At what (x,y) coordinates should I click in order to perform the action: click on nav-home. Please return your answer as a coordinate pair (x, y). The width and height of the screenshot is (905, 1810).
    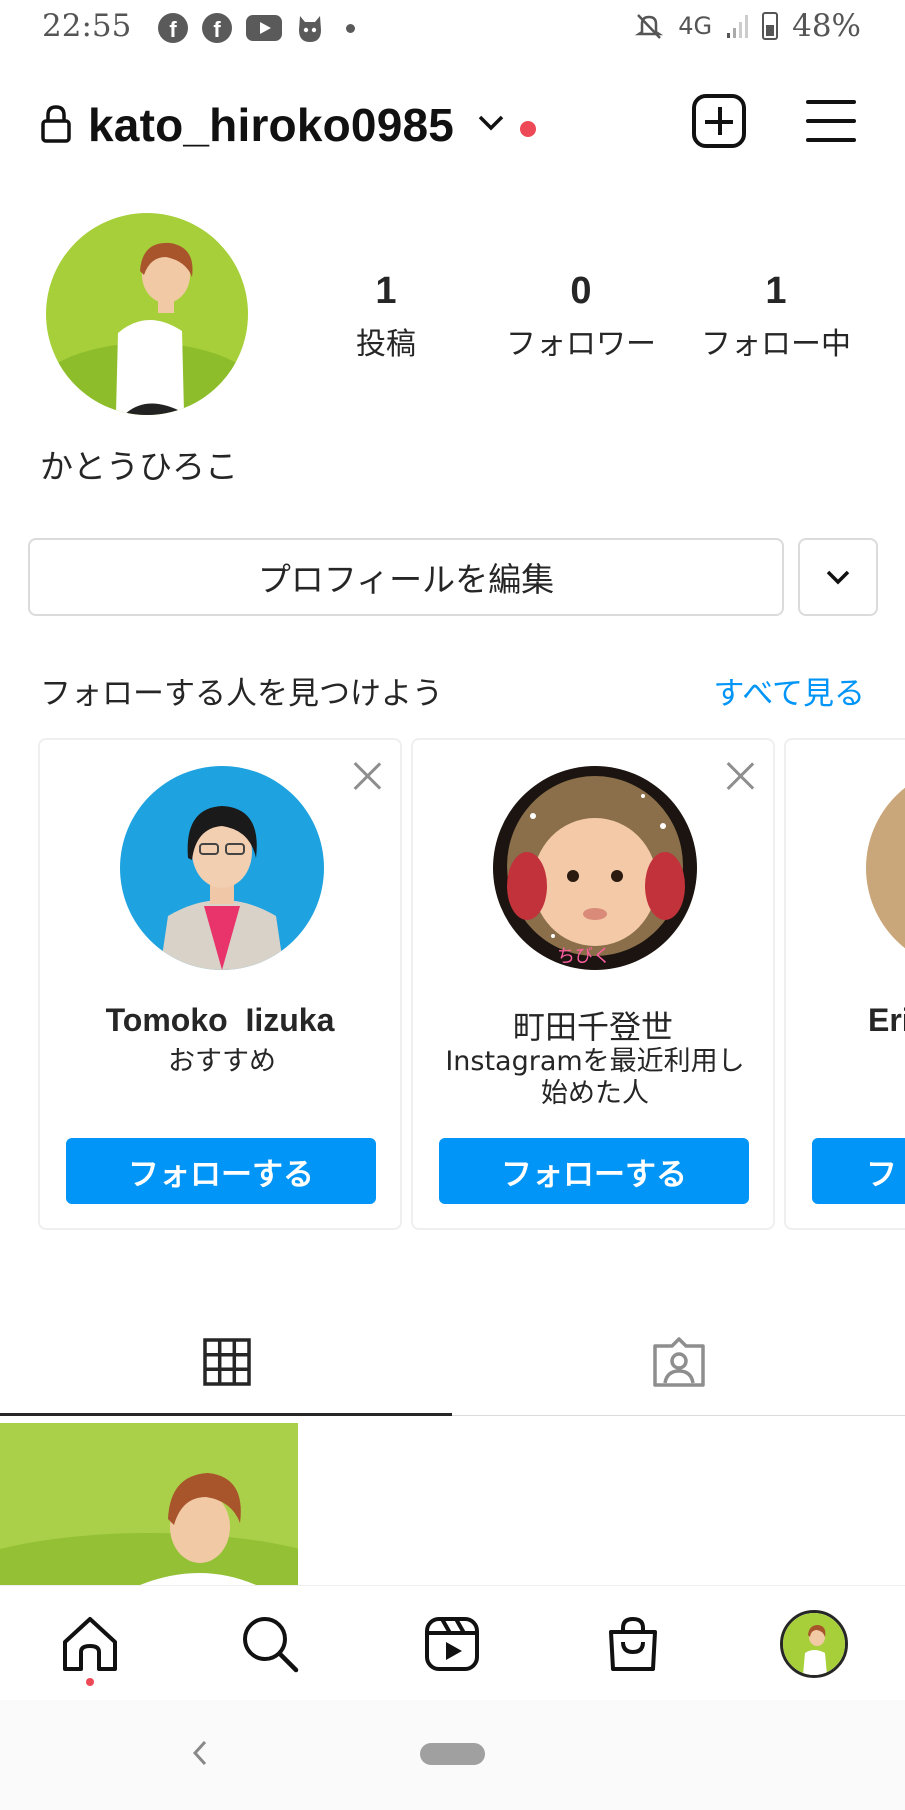
    Looking at the image, I should click on (90, 1644).